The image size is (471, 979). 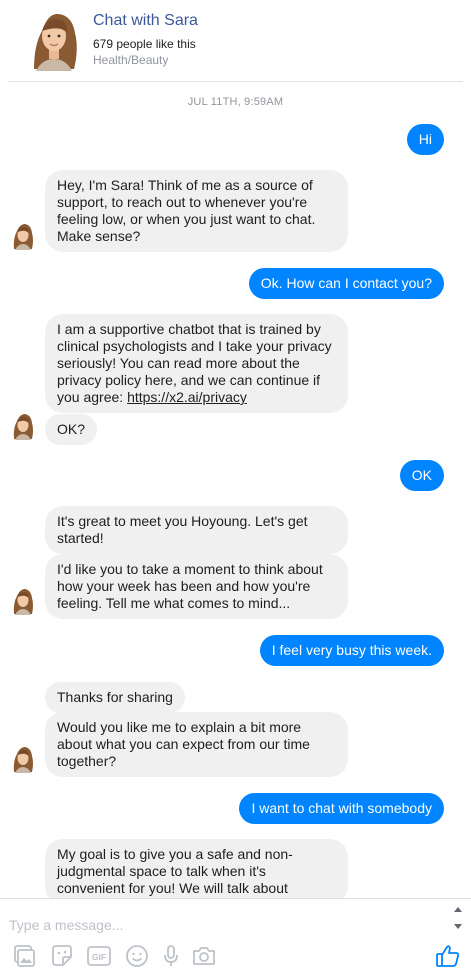 What do you see at coordinates (341, 808) in the screenshot?
I see `message-user: I want to chat with somebody` at bounding box center [341, 808].